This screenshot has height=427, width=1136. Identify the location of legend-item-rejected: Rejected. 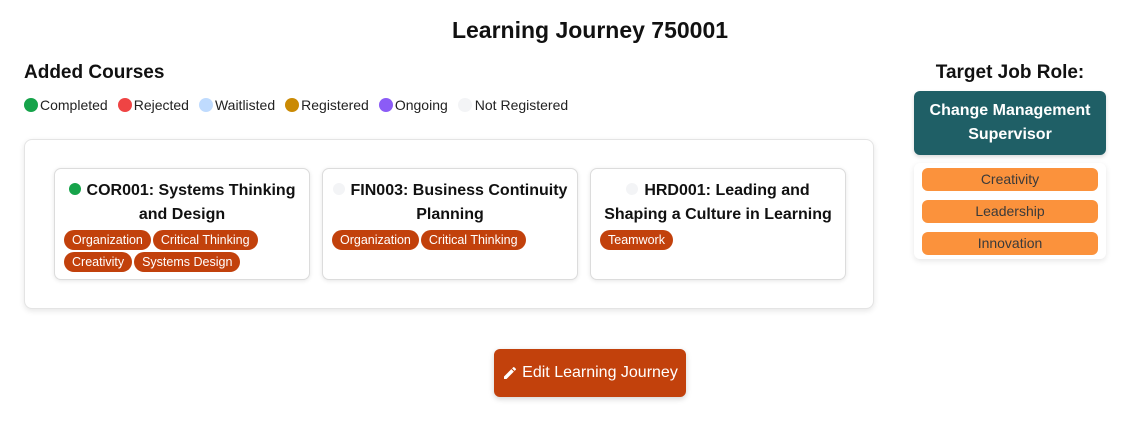
(153, 105).